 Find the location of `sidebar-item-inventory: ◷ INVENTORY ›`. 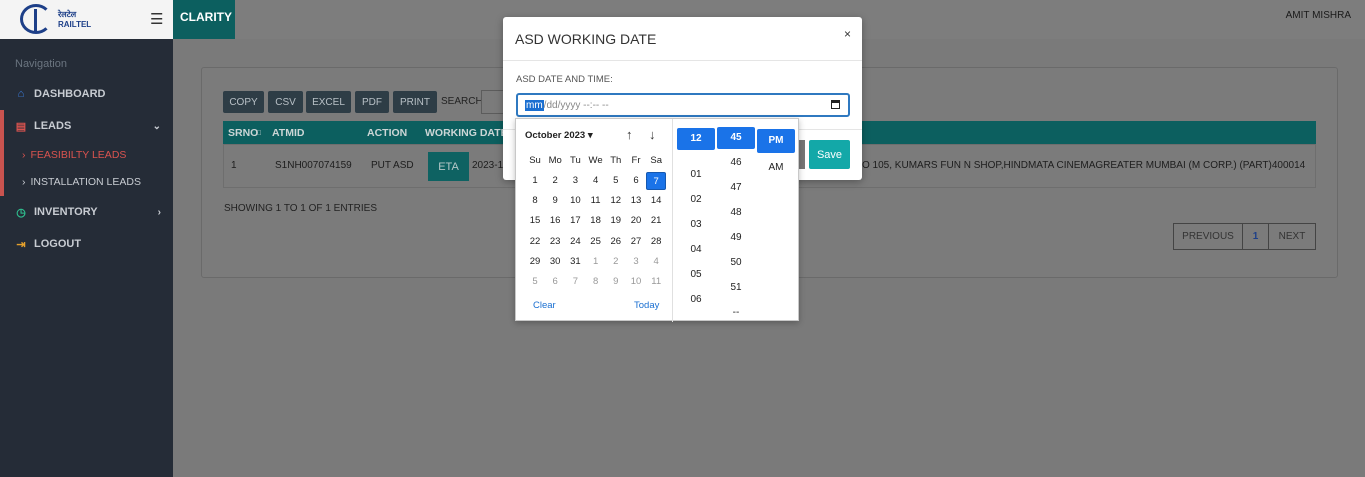

sidebar-item-inventory: ◷ INVENTORY › is located at coordinates (86, 212).